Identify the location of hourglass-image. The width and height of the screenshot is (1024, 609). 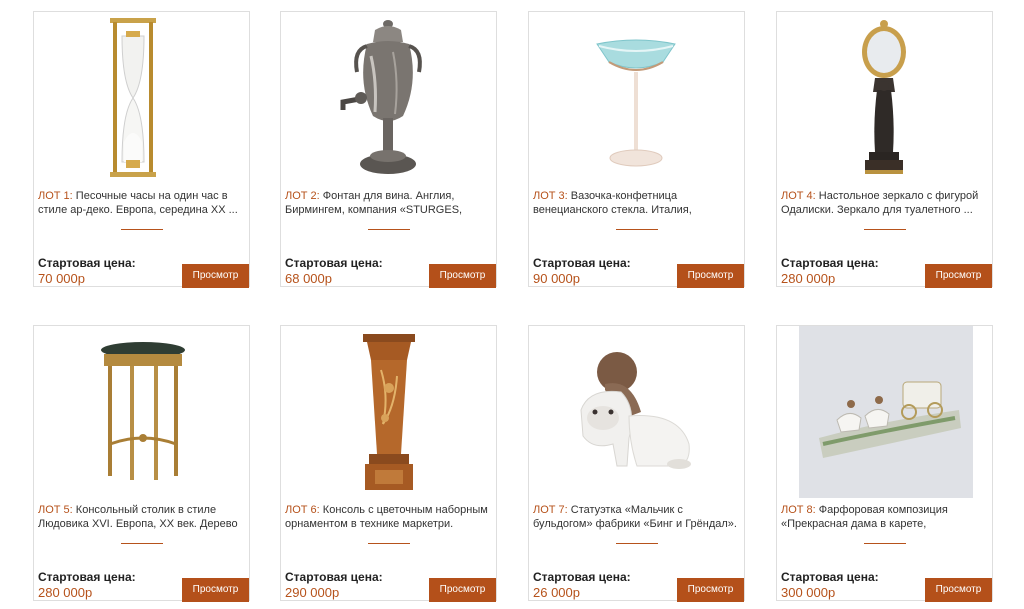
(142, 98).